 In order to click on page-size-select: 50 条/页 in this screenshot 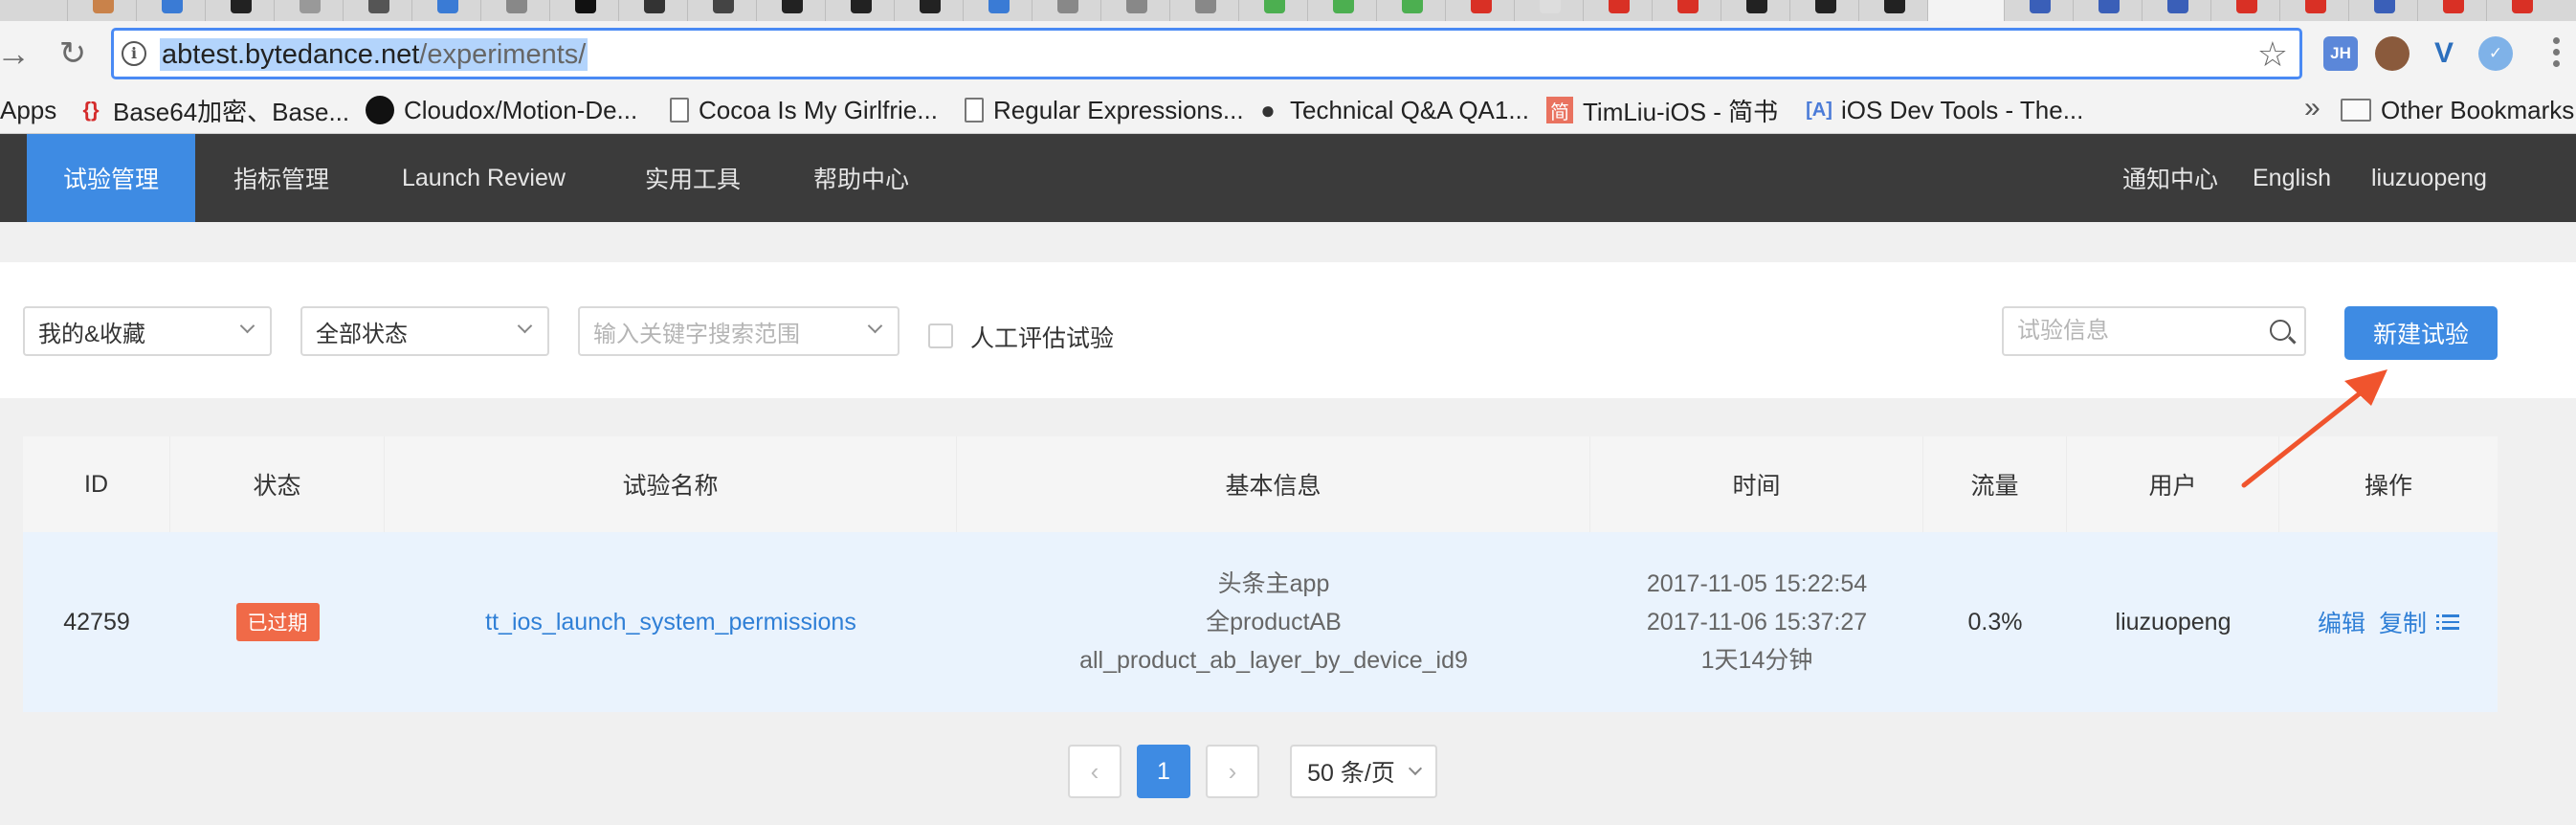, I will do `click(1363, 771)`.